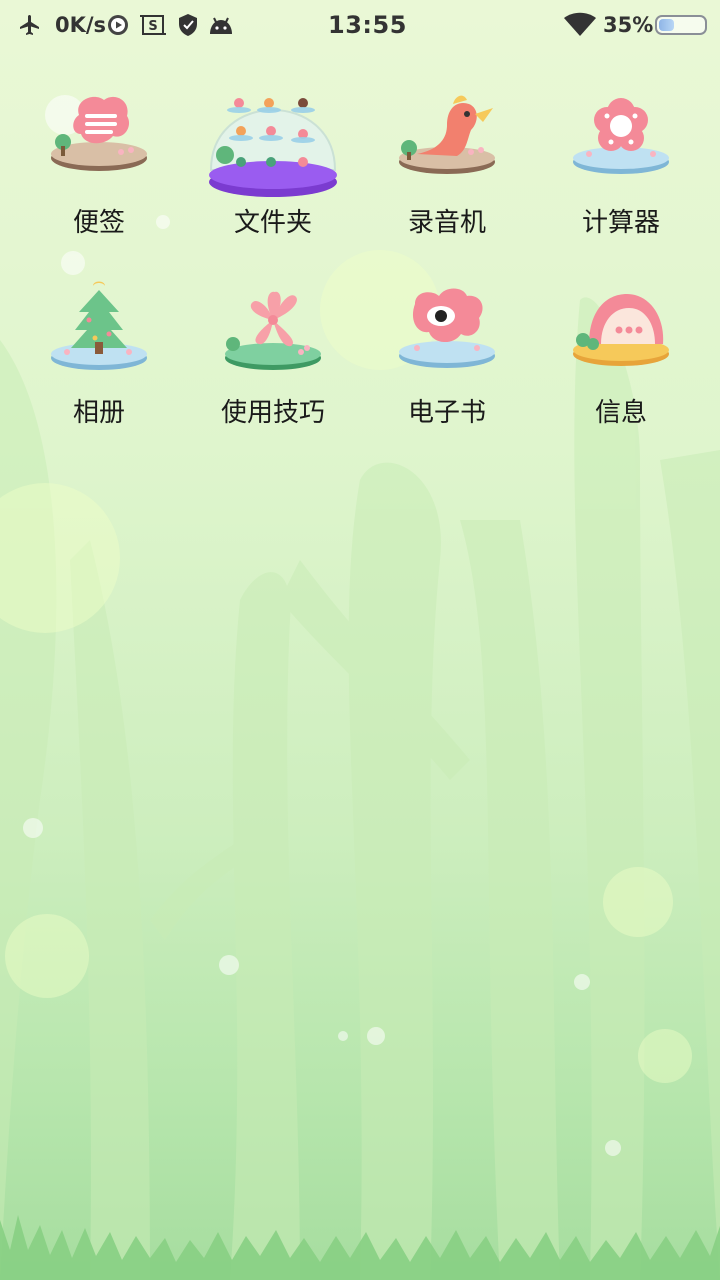 The image size is (720, 1280). Describe the element at coordinates (447, 125) in the screenshot. I see `recorder-icon` at that location.